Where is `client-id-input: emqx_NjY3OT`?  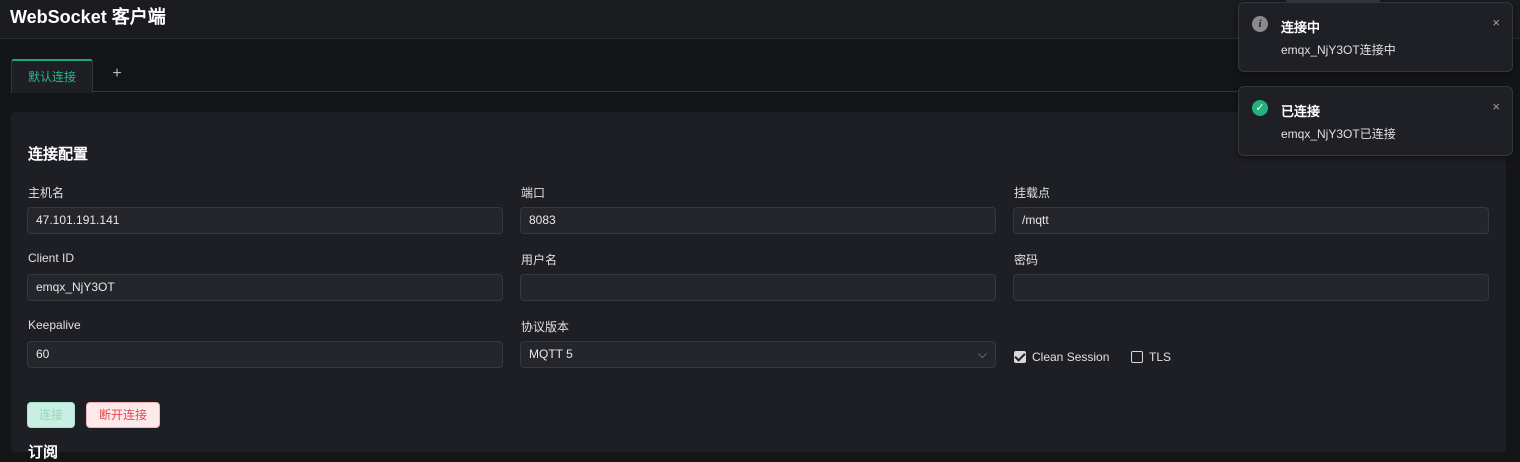
client-id-input: emqx_NjY3OT is located at coordinates (265, 287).